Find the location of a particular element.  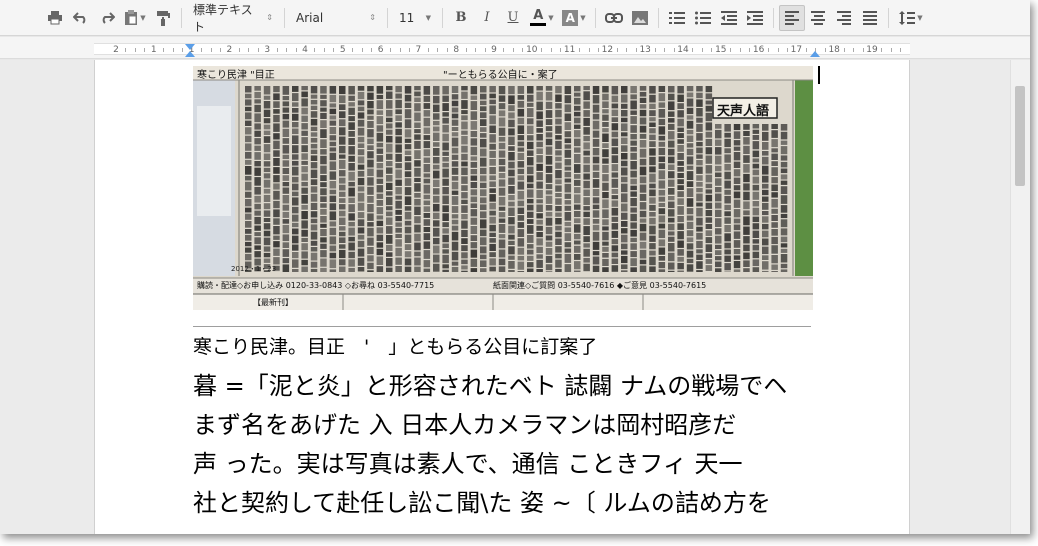

font-size-select: 11 ▼ is located at coordinates (415, 18).